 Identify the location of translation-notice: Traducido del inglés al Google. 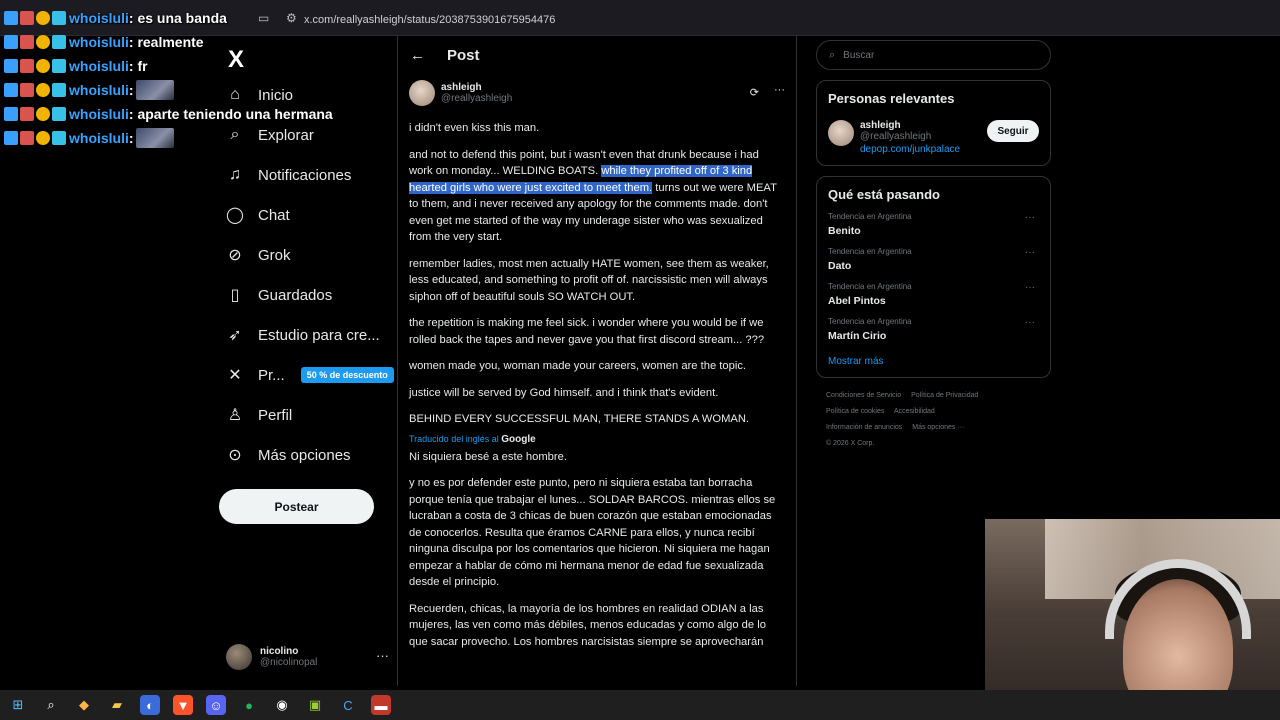
(597, 439).